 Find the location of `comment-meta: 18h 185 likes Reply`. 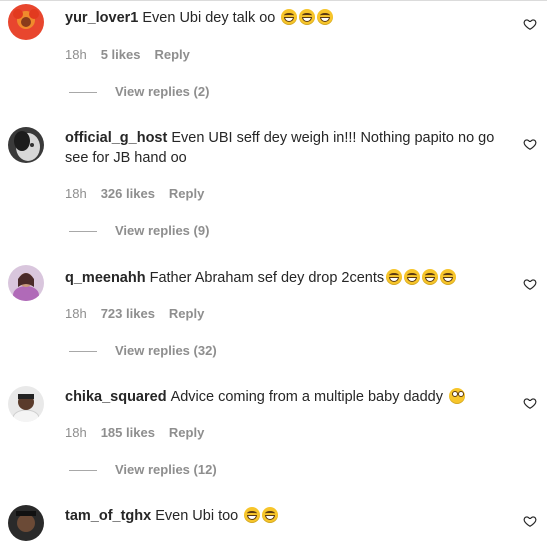

comment-meta: 18h 185 likes Reply is located at coordinates (141, 432).